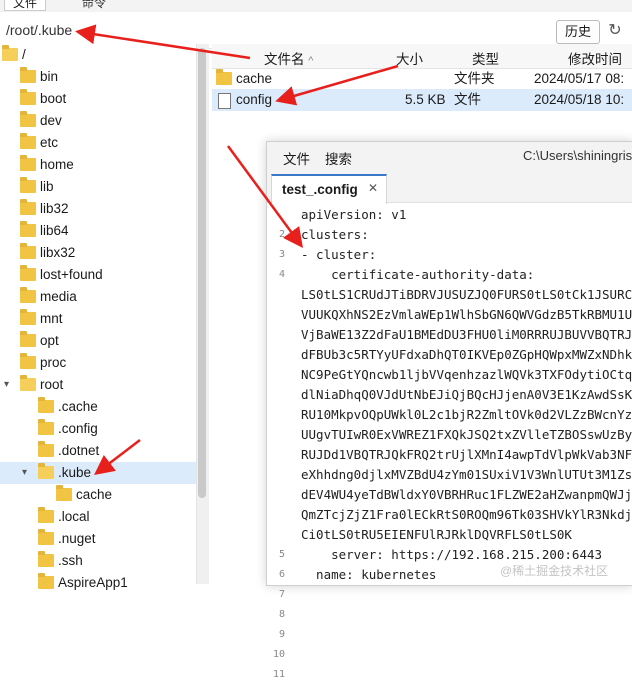  Describe the element at coordinates (52, 384) in the screenshot. I see `tree-item-label: root` at that location.